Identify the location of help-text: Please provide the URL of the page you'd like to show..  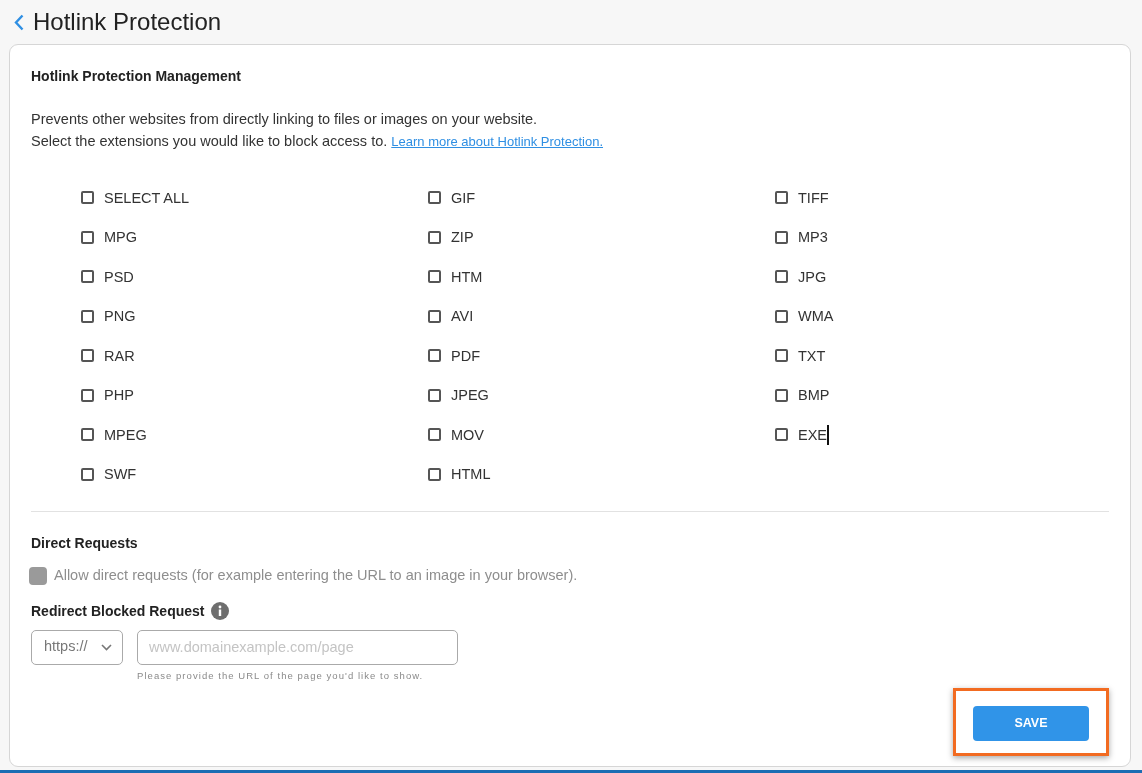
(281, 675).